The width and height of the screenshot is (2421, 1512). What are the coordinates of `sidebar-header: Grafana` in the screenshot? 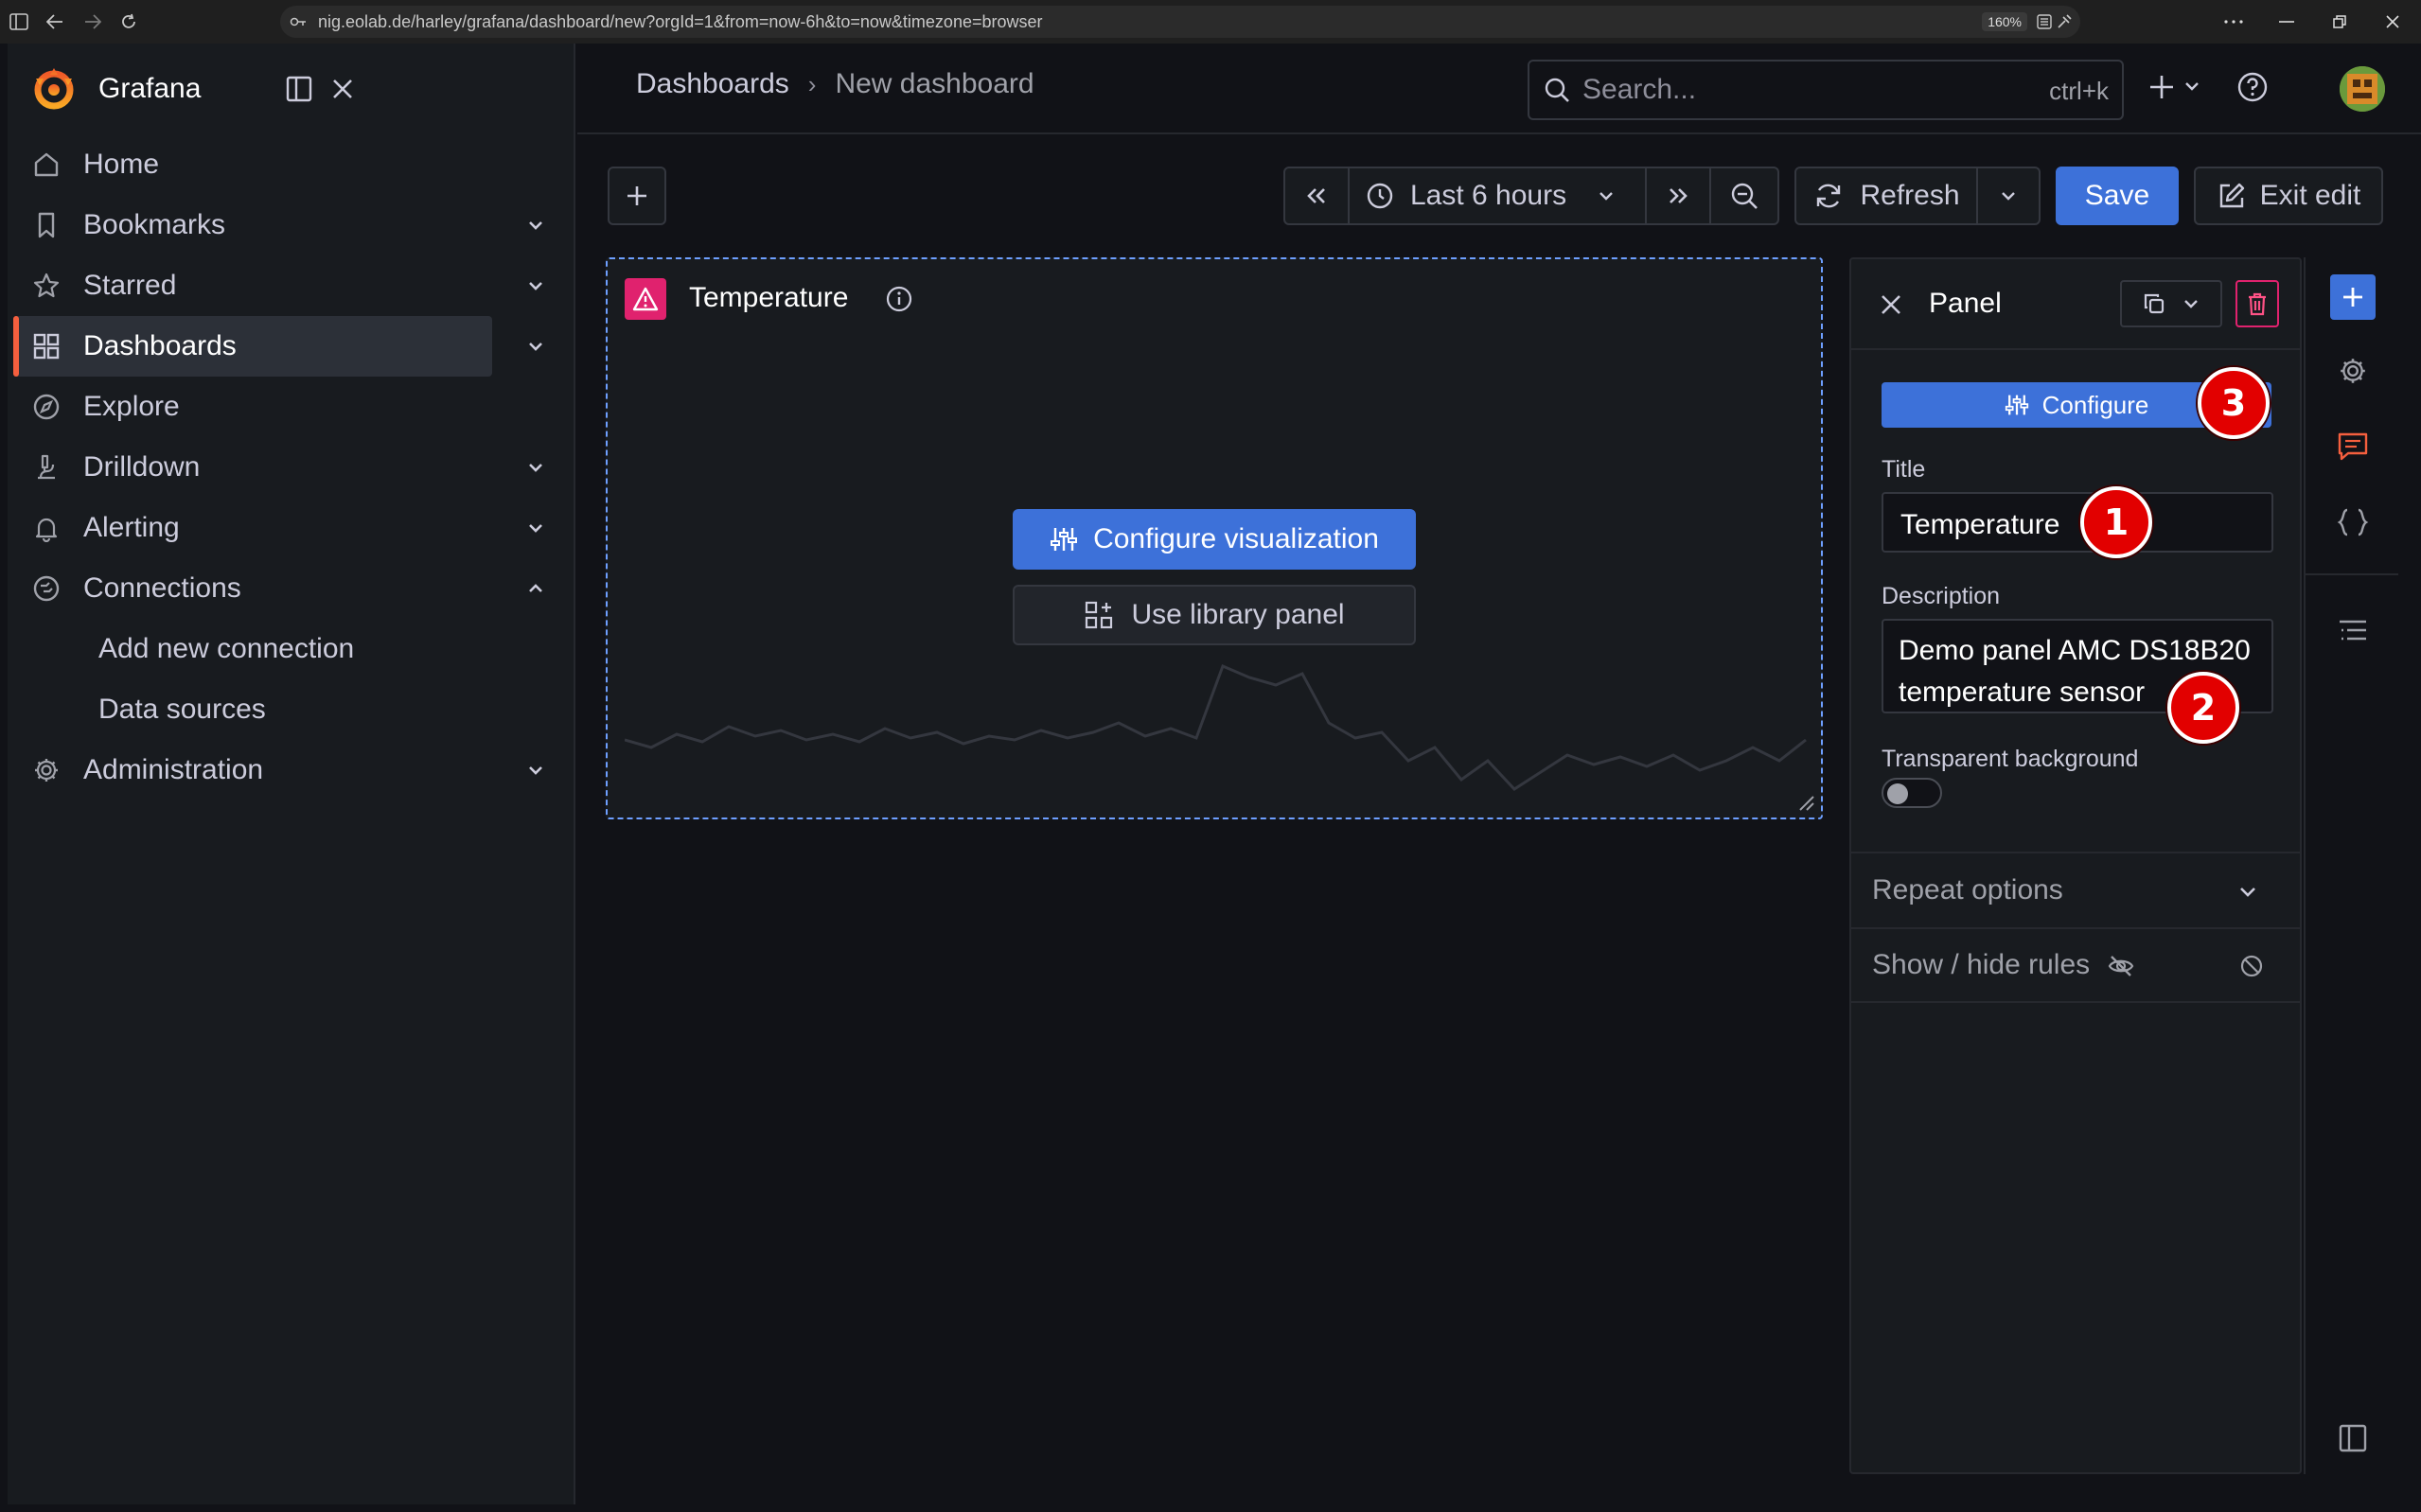 It's located at (291, 89).